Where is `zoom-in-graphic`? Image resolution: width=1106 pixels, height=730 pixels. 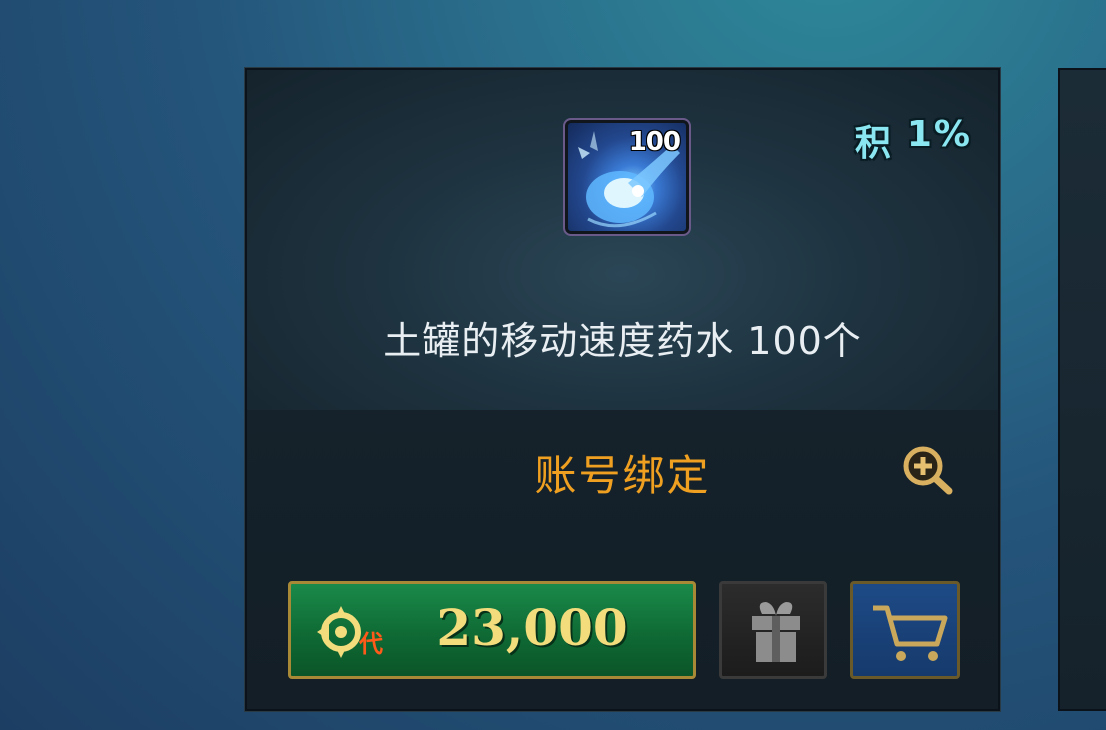 zoom-in-graphic is located at coordinates (928, 470).